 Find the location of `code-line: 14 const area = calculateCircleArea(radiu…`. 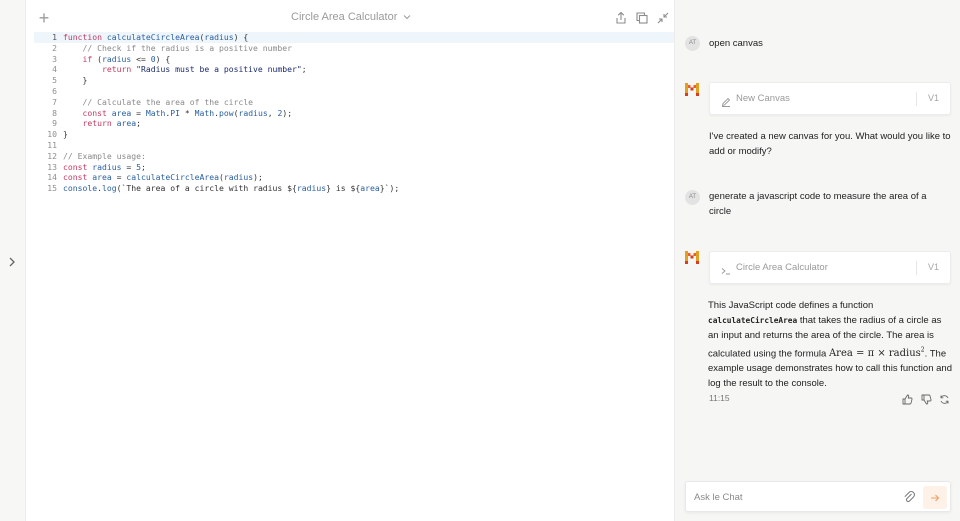

code-line: 14 const area = calculateCircleArea(radiu… is located at coordinates (354, 177).